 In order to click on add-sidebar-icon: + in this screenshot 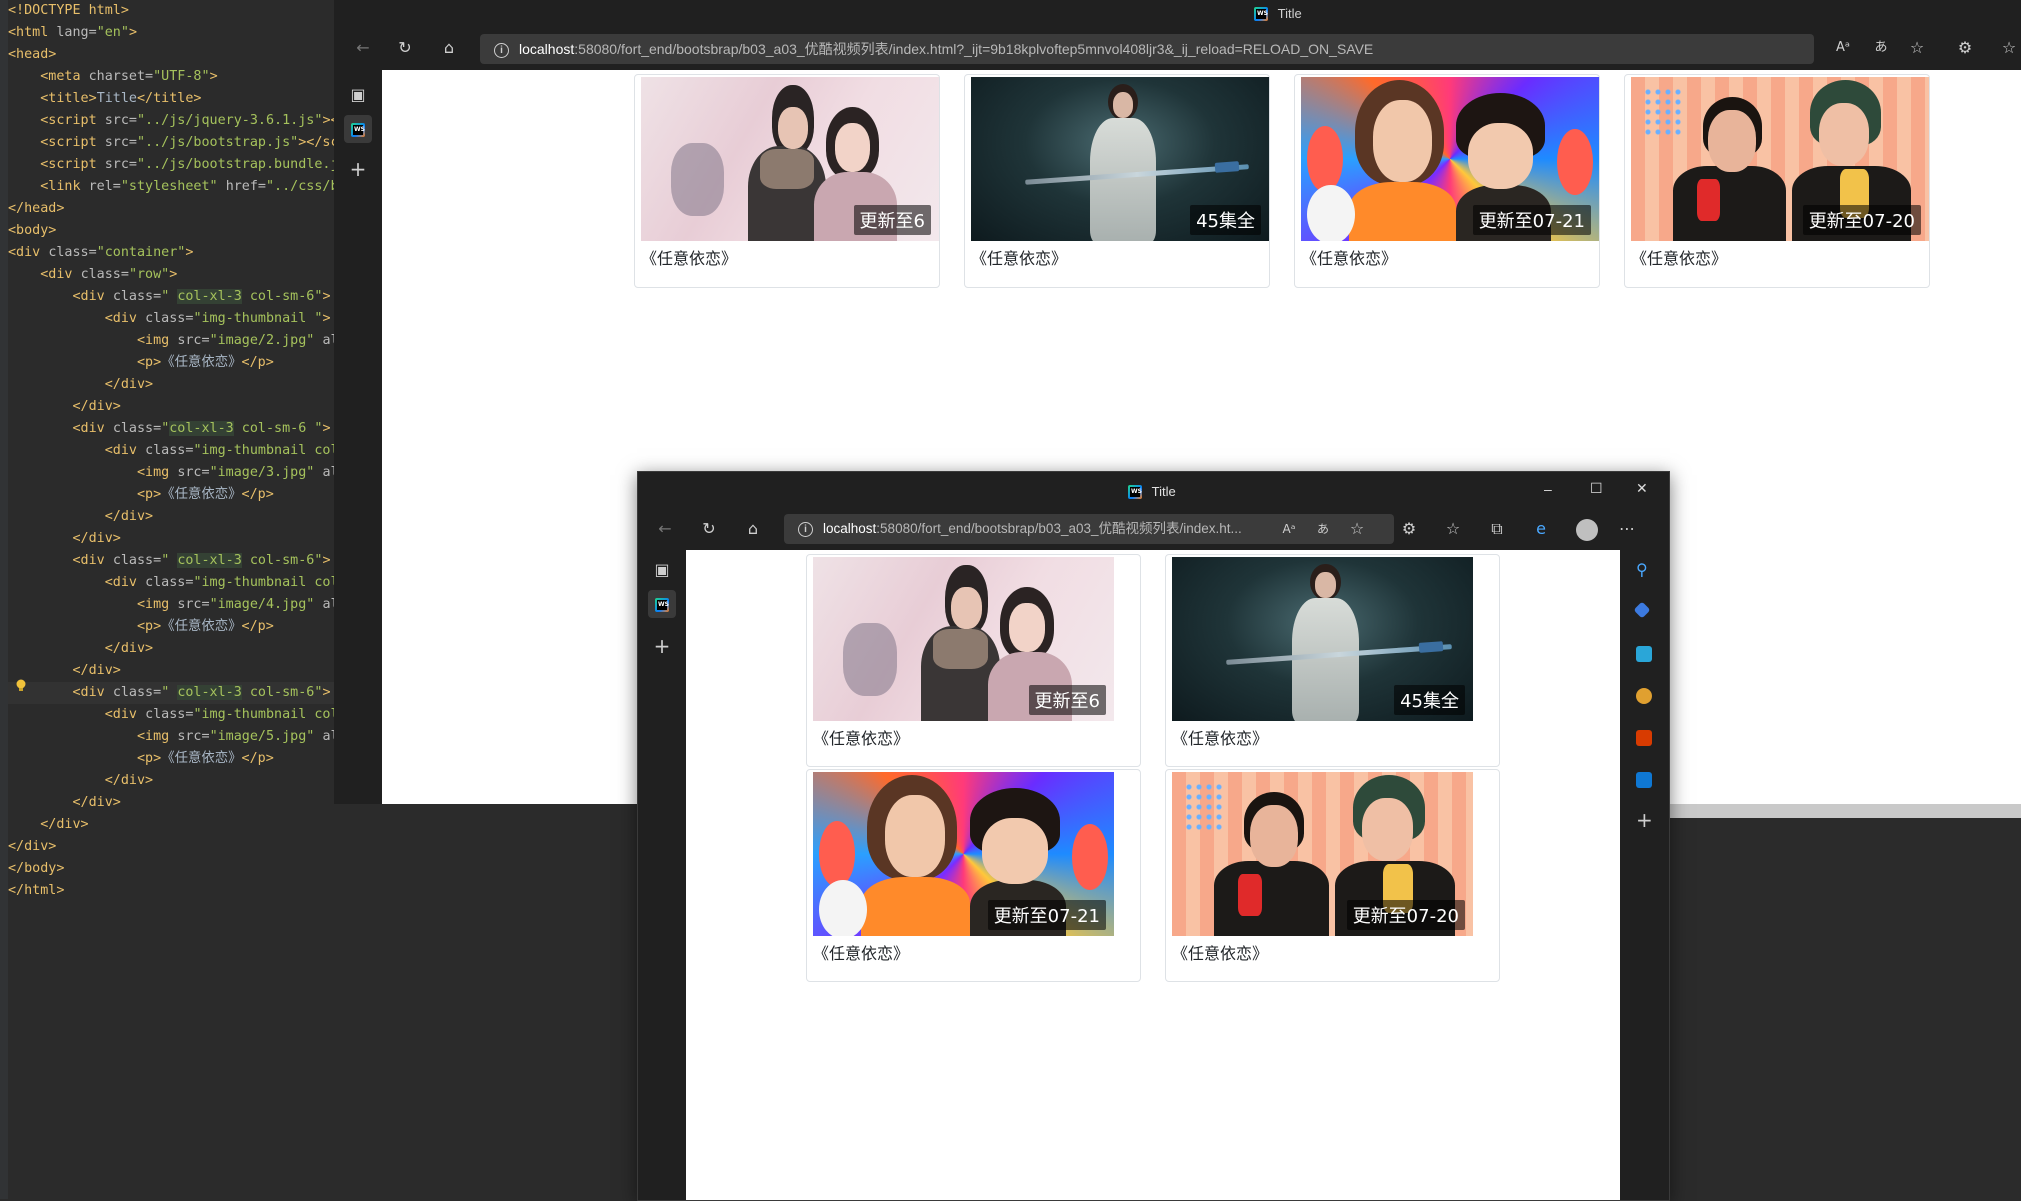, I will do `click(1644, 820)`.